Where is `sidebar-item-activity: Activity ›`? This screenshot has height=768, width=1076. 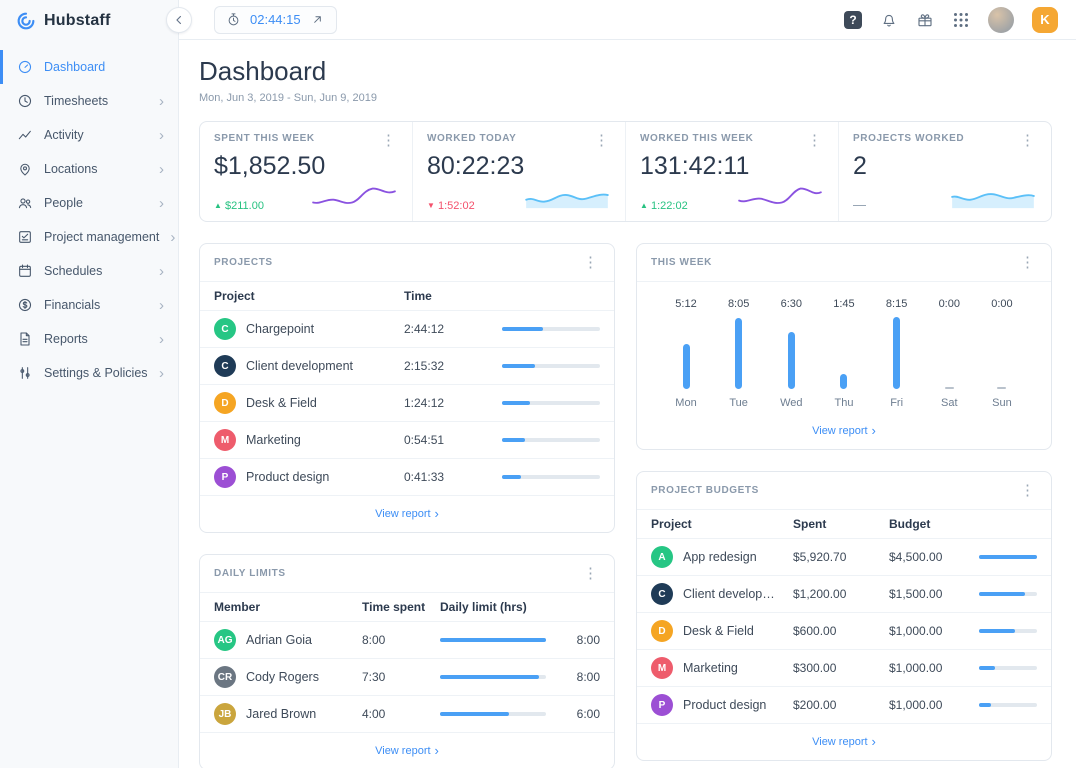 sidebar-item-activity: Activity › is located at coordinates (89, 135).